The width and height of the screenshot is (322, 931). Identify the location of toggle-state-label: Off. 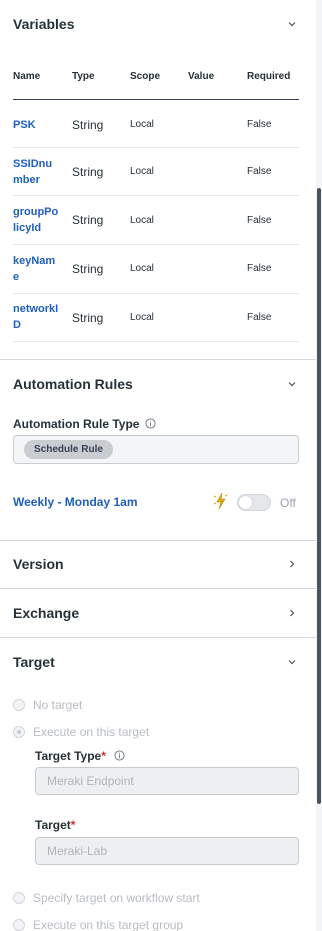
(288, 503).